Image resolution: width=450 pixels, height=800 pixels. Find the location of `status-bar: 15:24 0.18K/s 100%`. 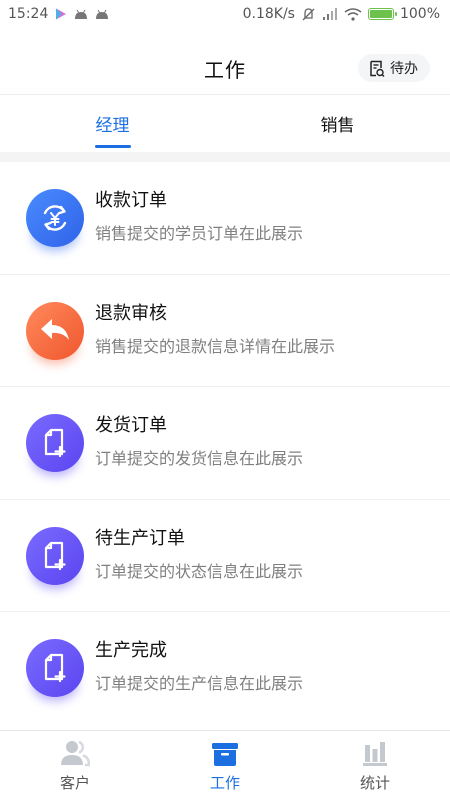

status-bar: 15:24 0.18K/s 100% is located at coordinates (225, 14).